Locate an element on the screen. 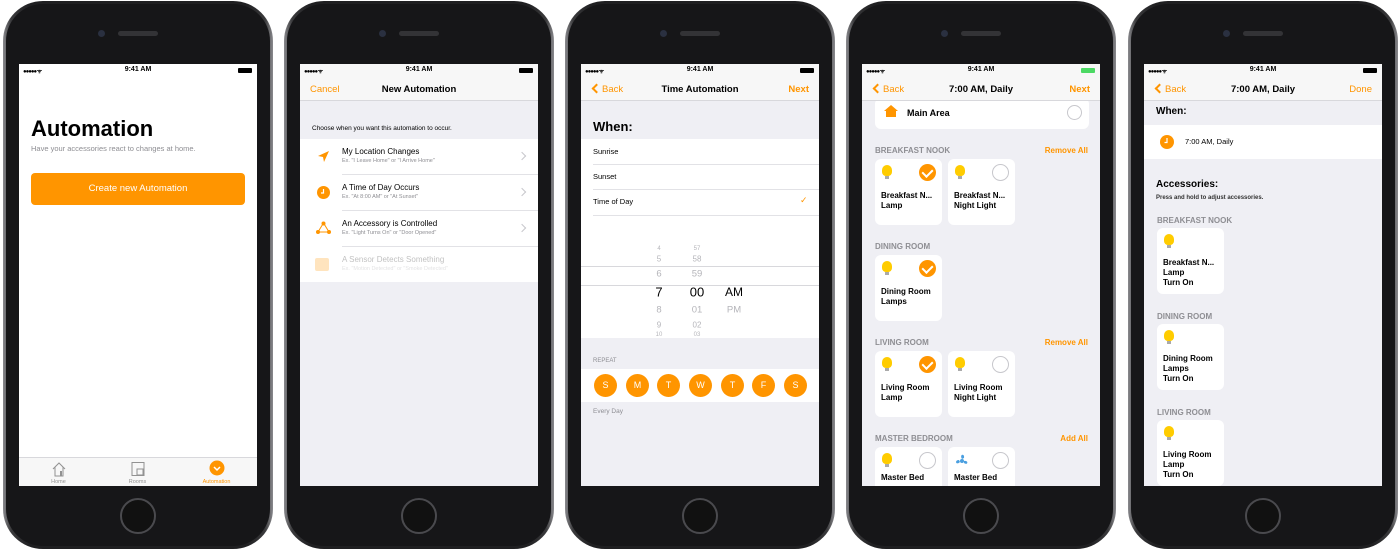 The image size is (1400, 551). picker-hour: 9 is located at coordinates (659, 325).